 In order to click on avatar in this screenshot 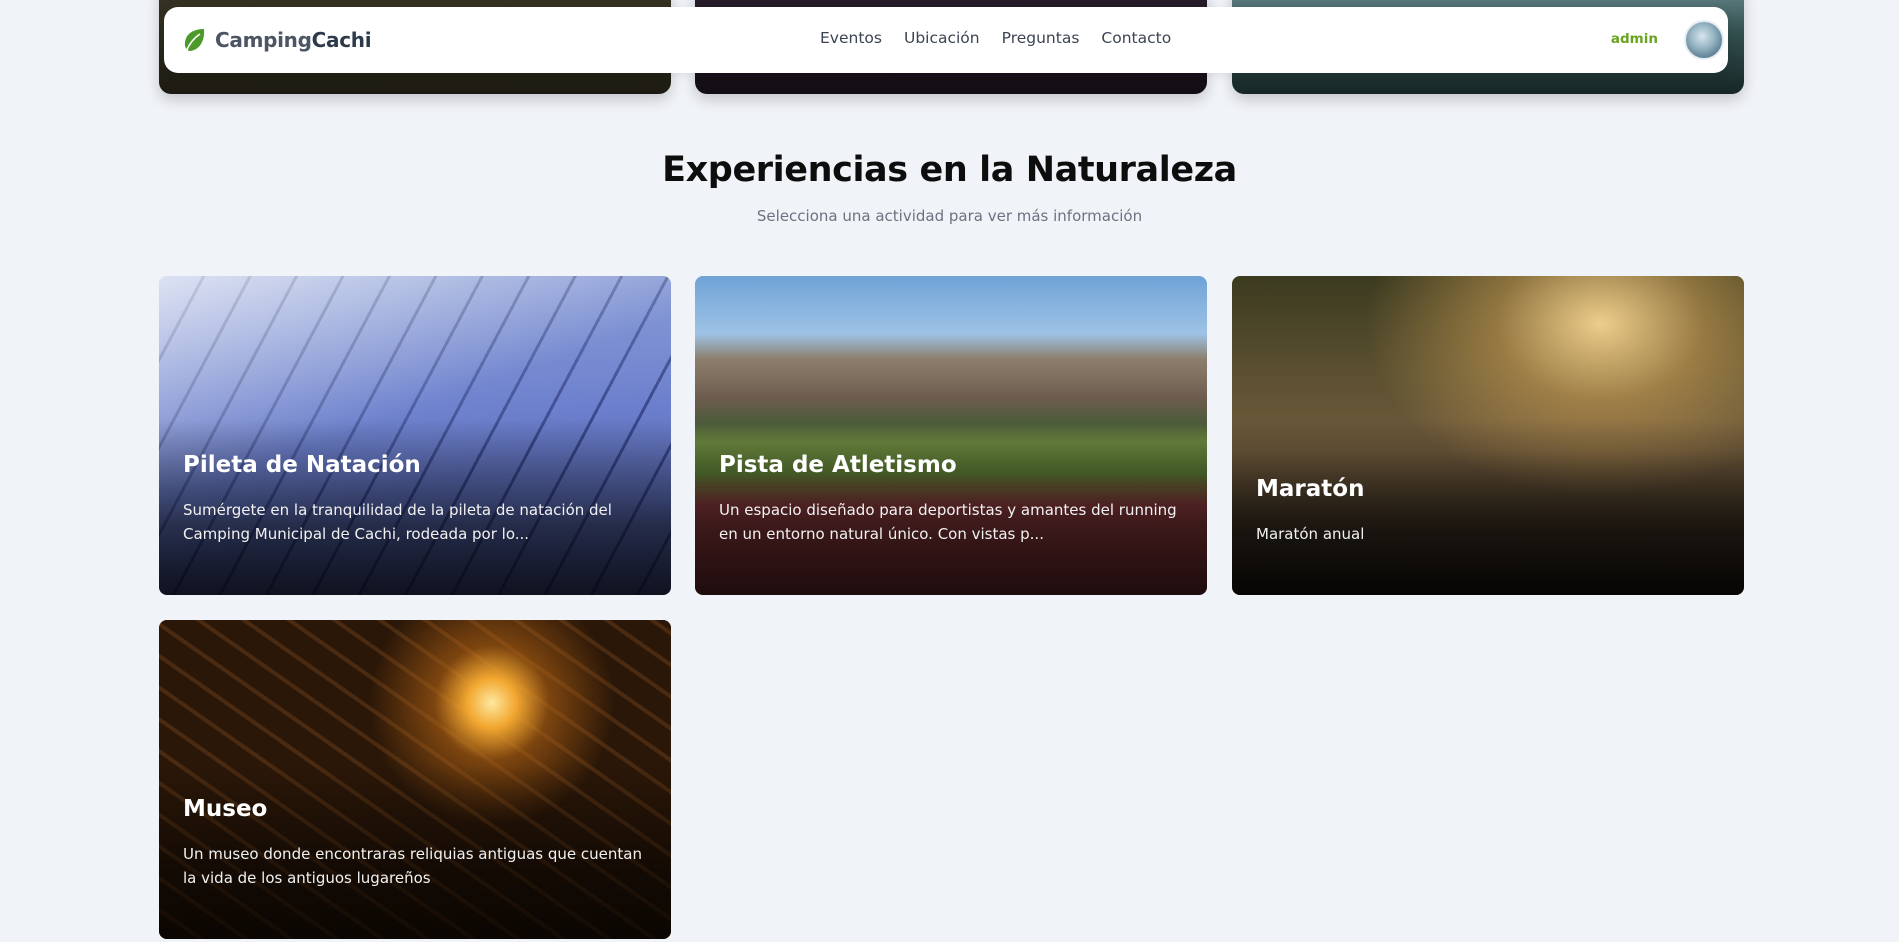, I will do `click(1704, 40)`.